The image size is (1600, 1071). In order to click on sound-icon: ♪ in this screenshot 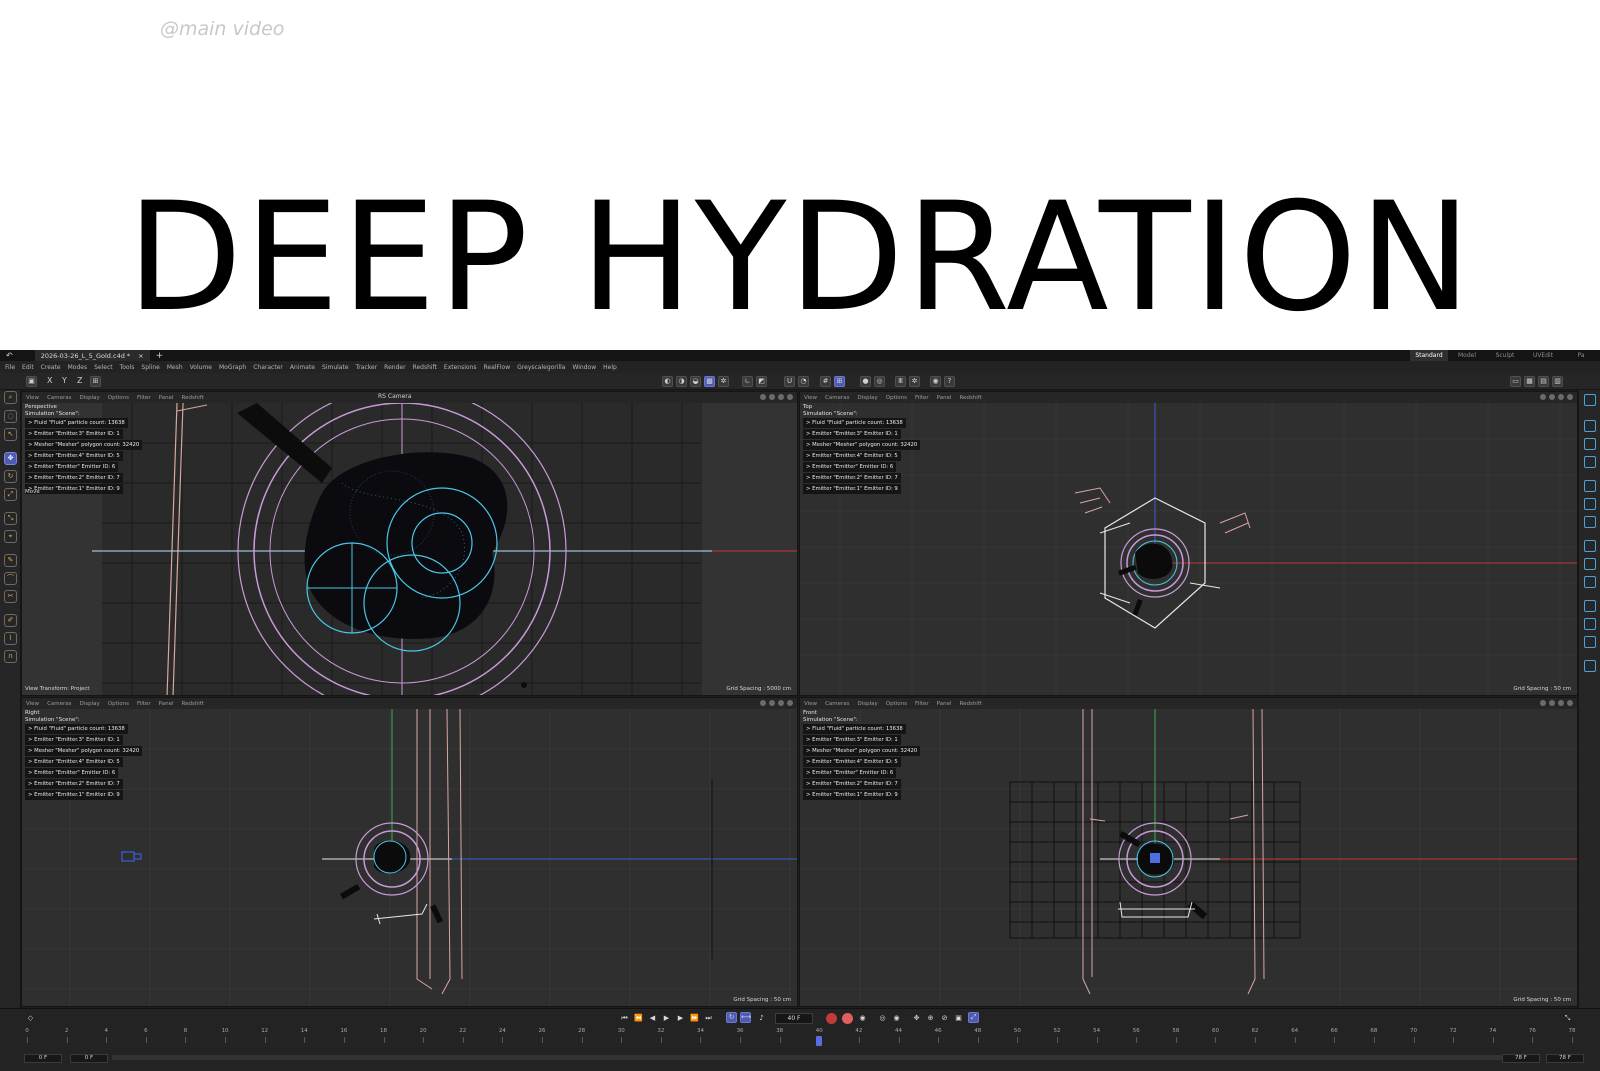, I will do `click(761, 1018)`.